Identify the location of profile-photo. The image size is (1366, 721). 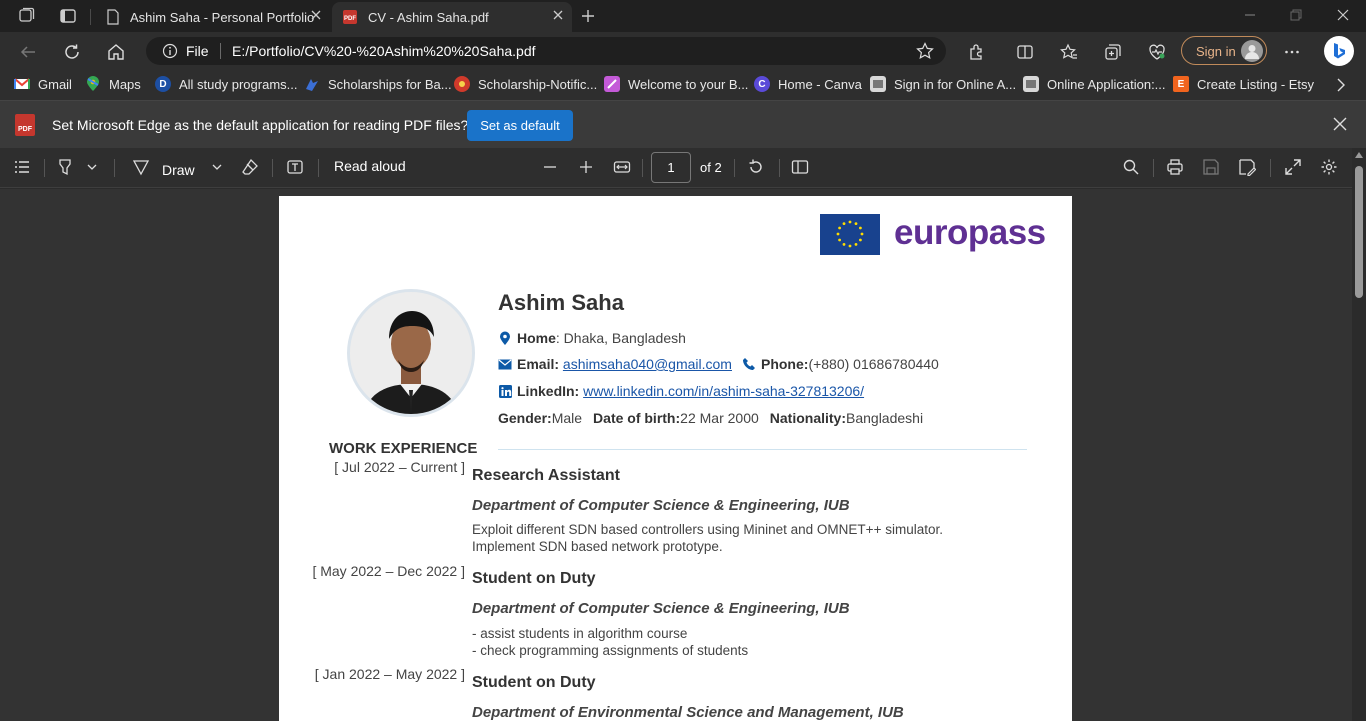
(411, 353).